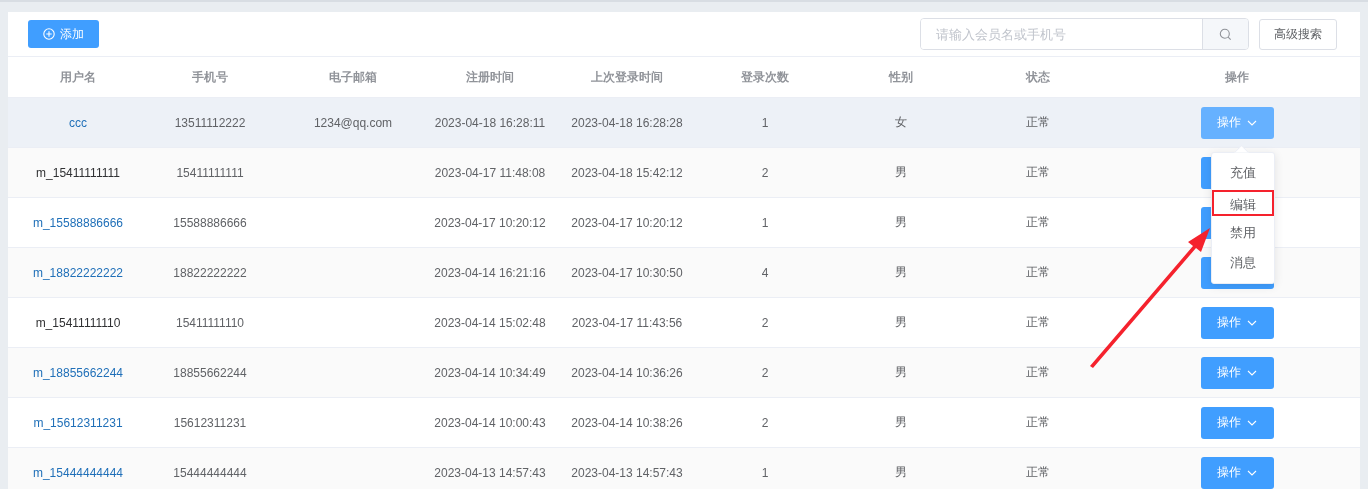 The width and height of the screenshot is (1368, 489). Describe the element at coordinates (78, 422) in the screenshot. I see `username-link: m_15612311231` at that location.